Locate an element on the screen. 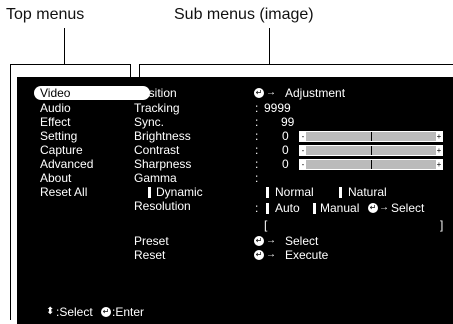  menu-item-setting: Setting is located at coordinates (58, 136).